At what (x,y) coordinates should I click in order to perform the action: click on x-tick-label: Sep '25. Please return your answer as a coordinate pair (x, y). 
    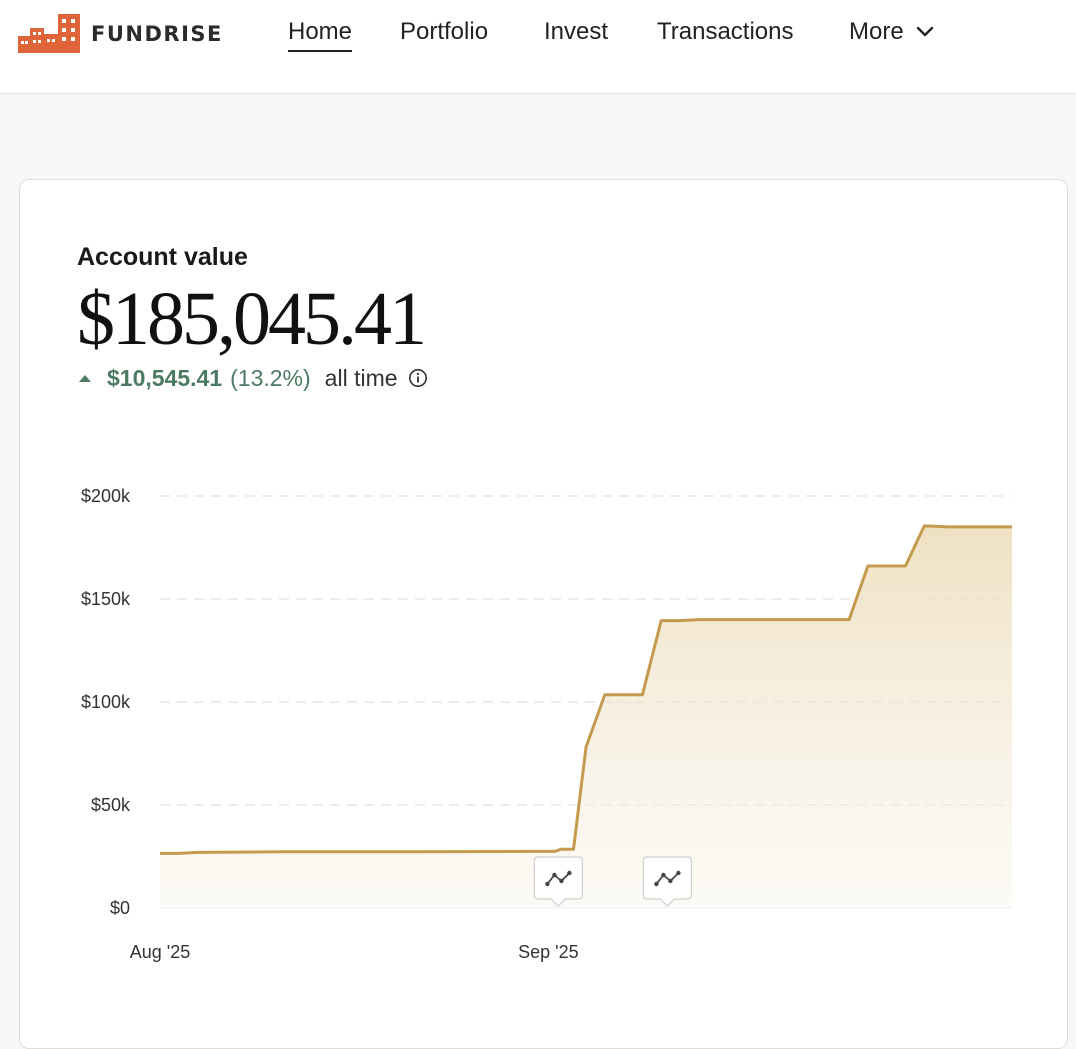
    Looking at the image, I should click on (548, 952).